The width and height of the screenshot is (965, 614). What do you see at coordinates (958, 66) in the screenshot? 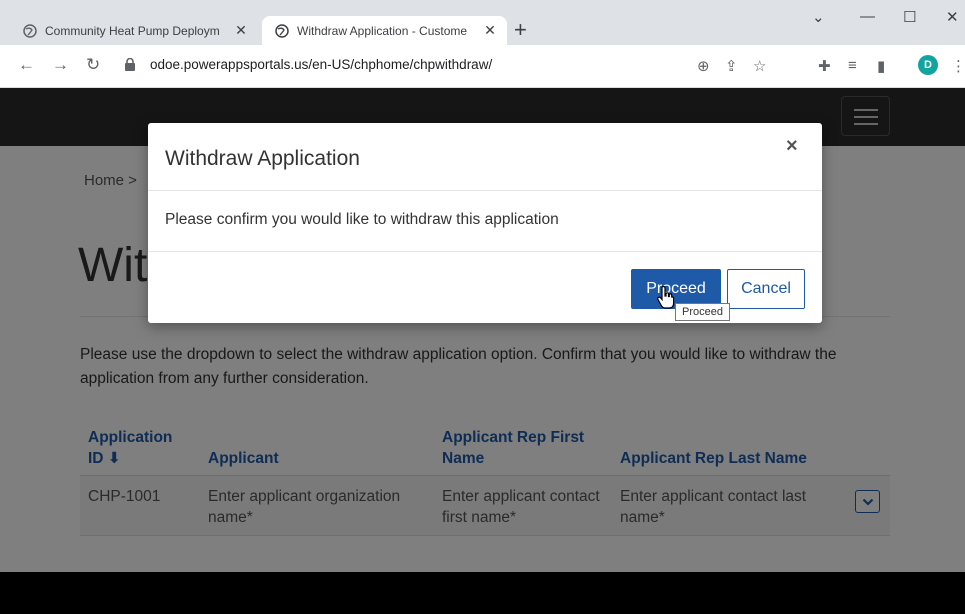
I see `menu-kebab-icon: ⋮` at bounding box center [958, 66].